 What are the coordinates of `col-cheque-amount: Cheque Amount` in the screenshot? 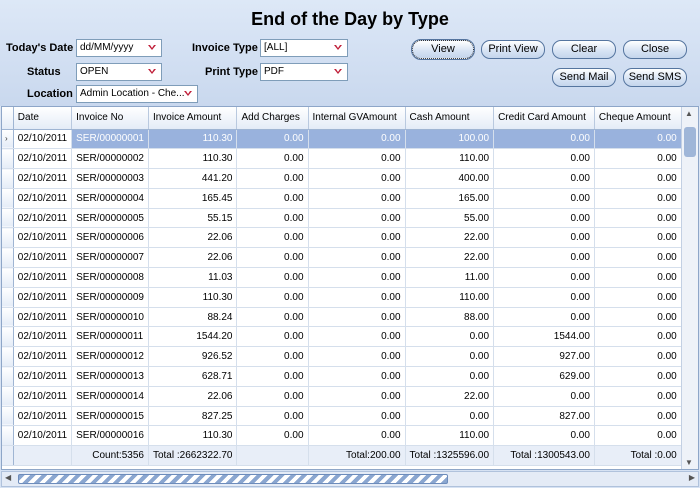 It's located at (638, 118).